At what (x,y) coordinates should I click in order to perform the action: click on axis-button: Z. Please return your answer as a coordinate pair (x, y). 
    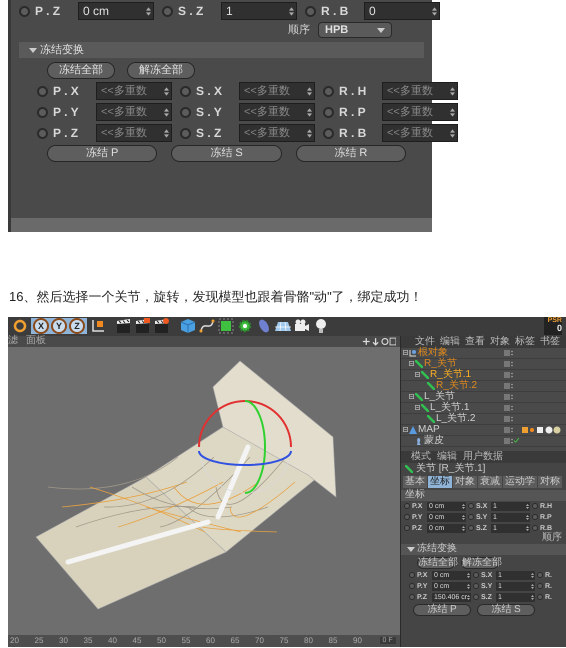
    Looking at the image, I should click on (77, 326).